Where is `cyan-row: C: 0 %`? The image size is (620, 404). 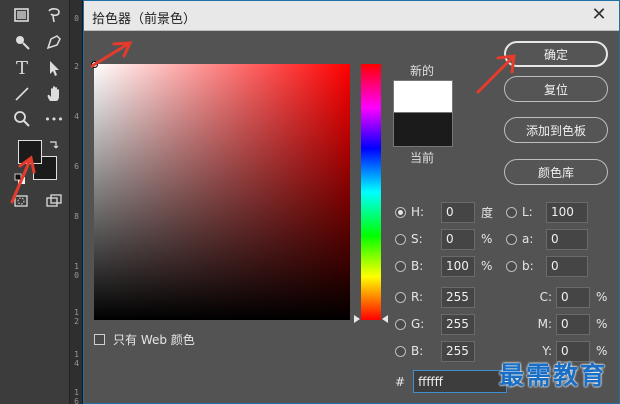
cyan-row: C: 0 % is located at coordinates (568, 297).